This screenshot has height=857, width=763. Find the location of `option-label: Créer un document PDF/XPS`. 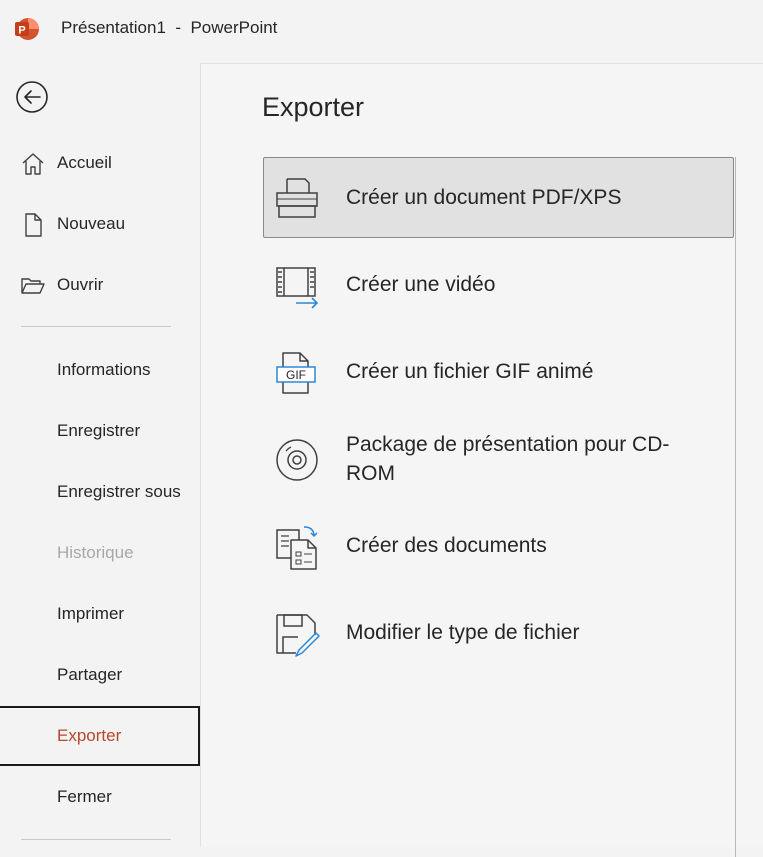

option-label: Créer un document PDF/XPS is located at coordinates (484, 197).